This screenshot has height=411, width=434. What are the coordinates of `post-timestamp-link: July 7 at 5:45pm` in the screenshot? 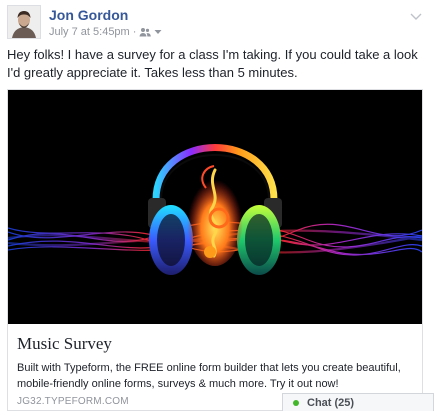 It's located at (89, 32).